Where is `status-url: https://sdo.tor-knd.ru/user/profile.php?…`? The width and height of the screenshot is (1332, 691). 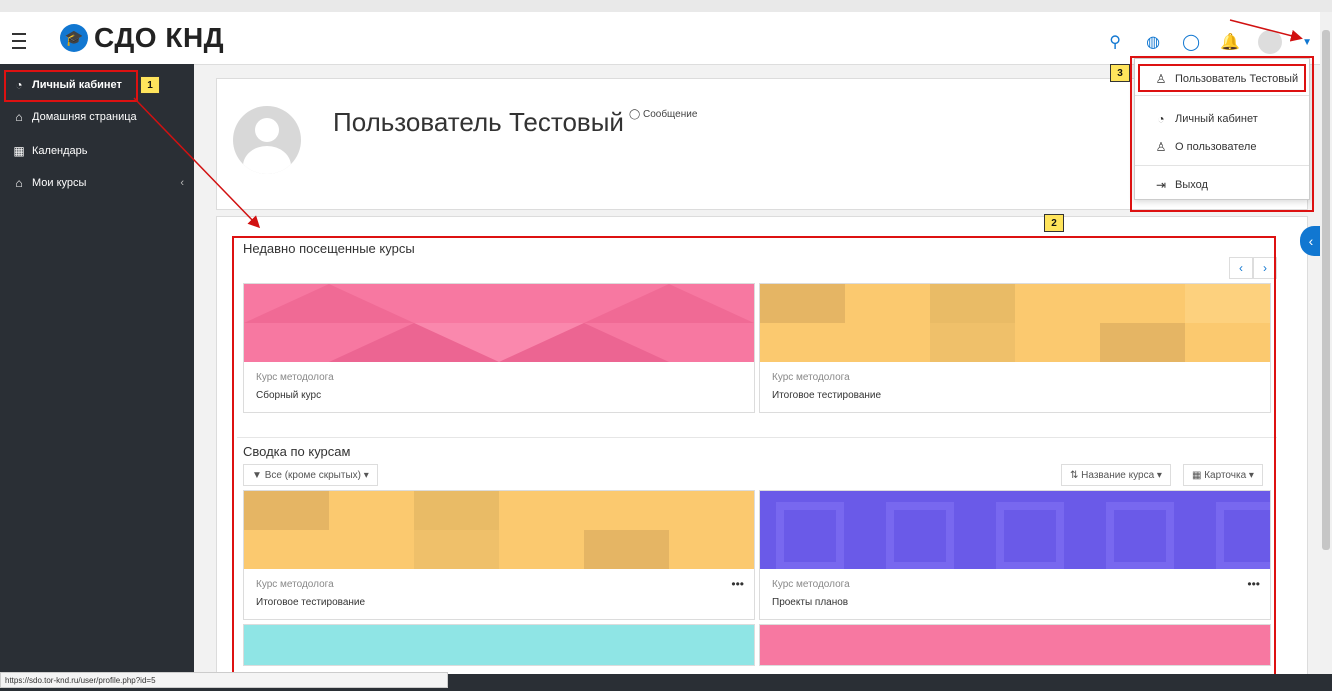 status-url: https://sdo.tor-knd.ru/user/profile.php?… is located at coordinates (224, 680).